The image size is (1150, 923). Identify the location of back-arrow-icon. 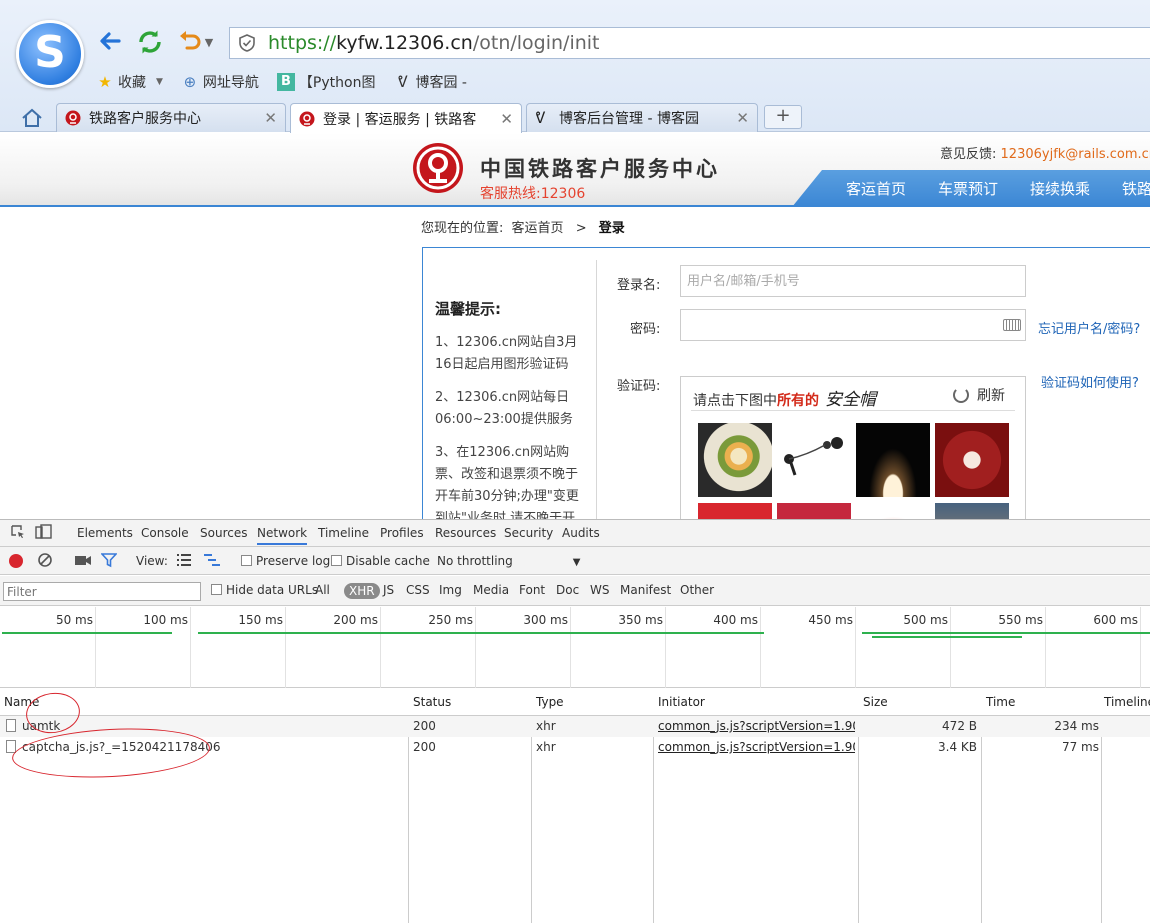
(110, 43).